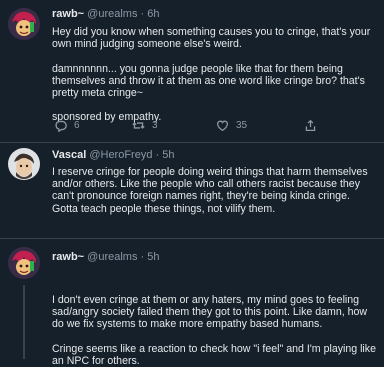 Image resolution: width=384 pixels, height=367 pixels. I want to click on retweet-button: 3, so click(145, 125).